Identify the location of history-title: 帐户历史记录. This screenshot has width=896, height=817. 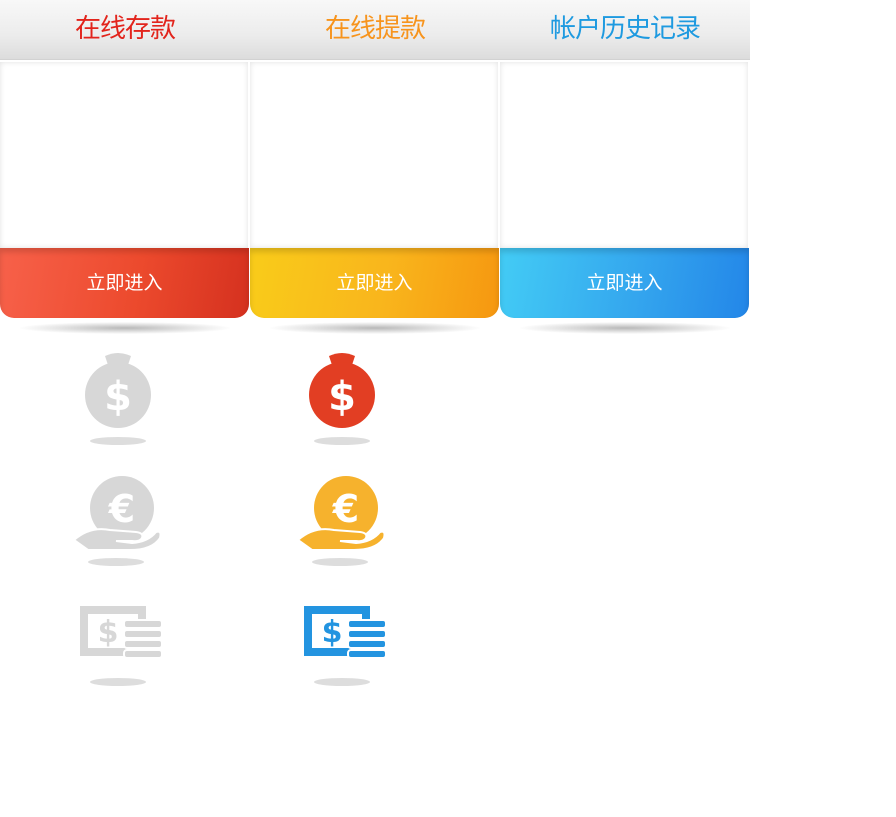
(625, 29).